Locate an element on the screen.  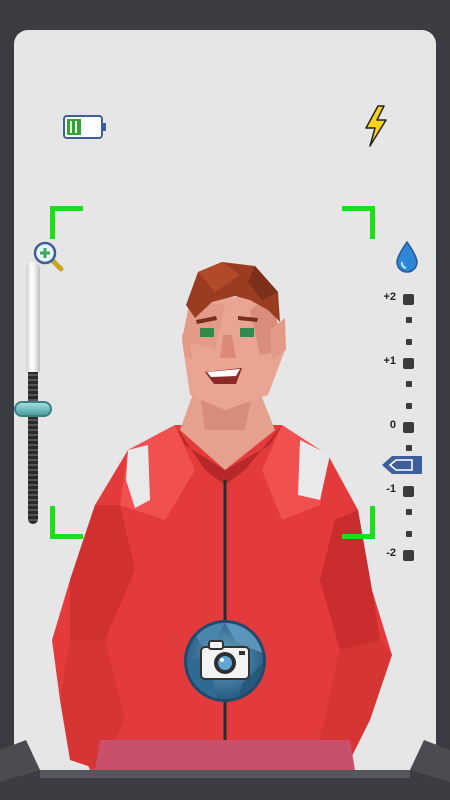
zoom-slider-upper is located at coordinates (33, 317).